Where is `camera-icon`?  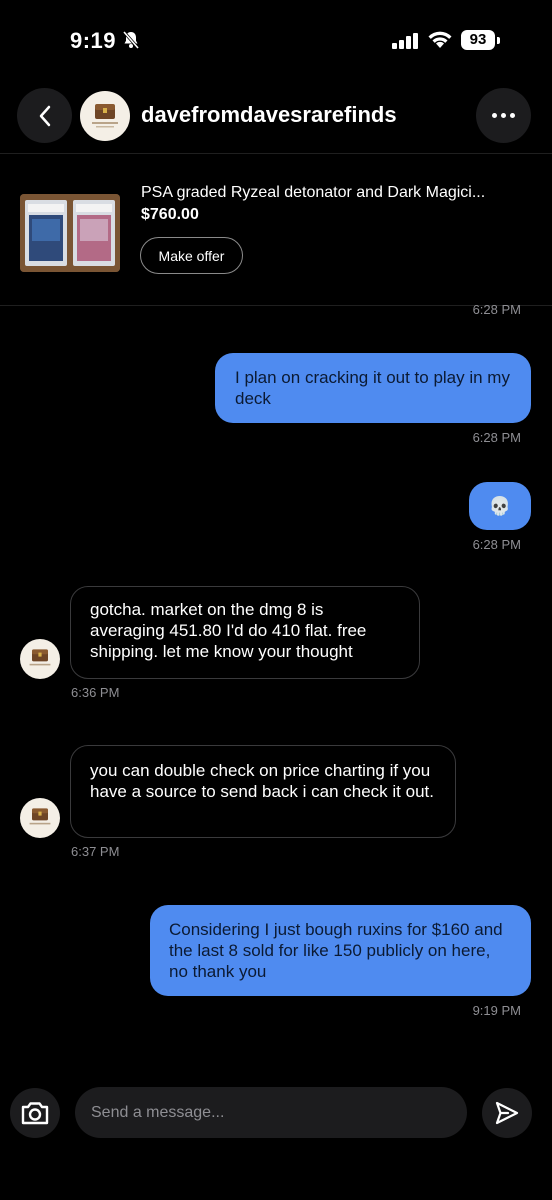
camera-icon is located at coordinates (35, 1113).